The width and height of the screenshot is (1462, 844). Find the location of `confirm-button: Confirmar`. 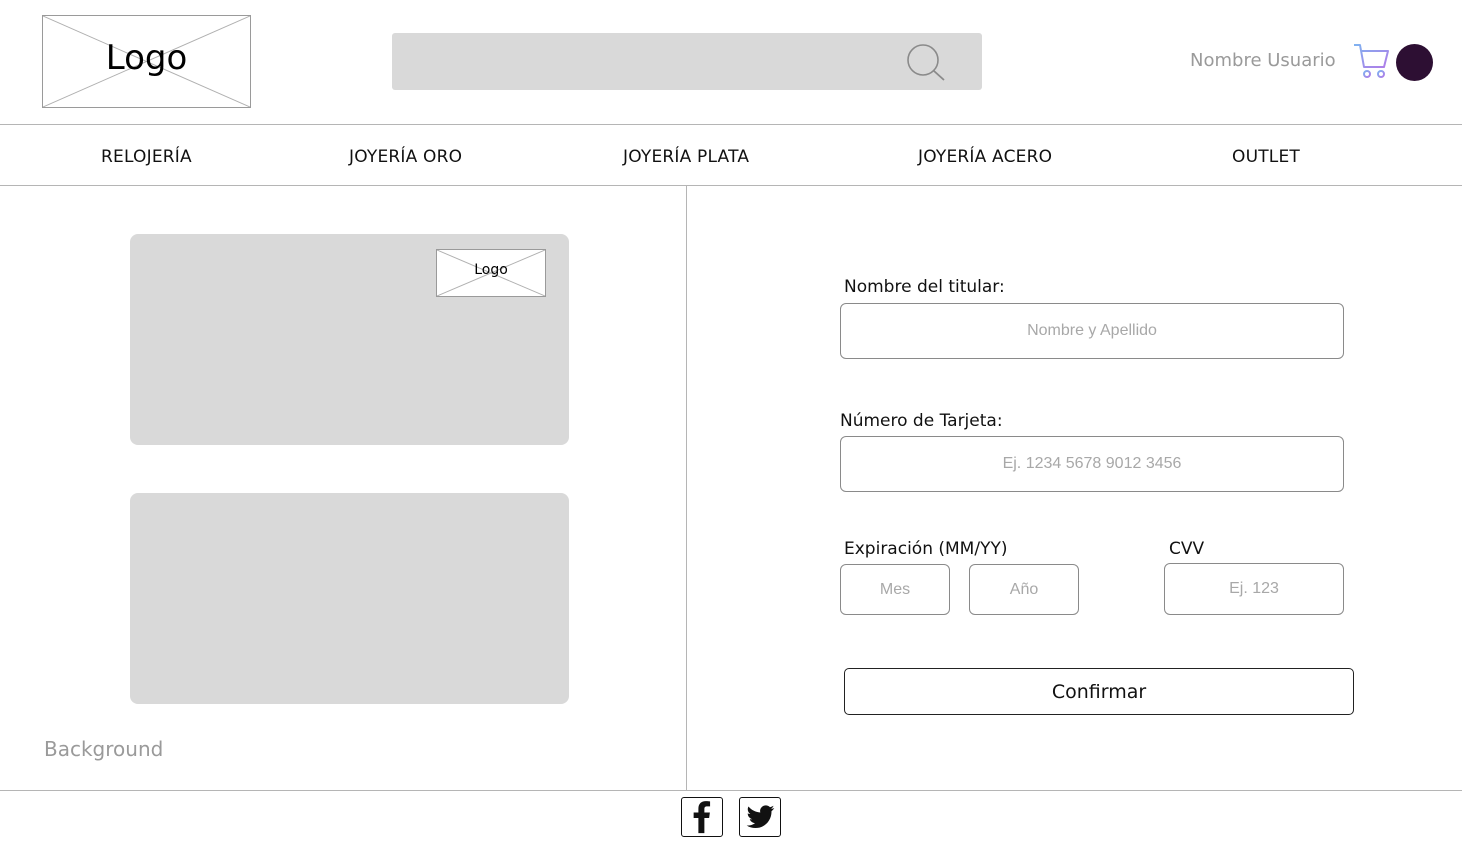

confirm-button: Confirmar is located at coordinates (1099, 691).